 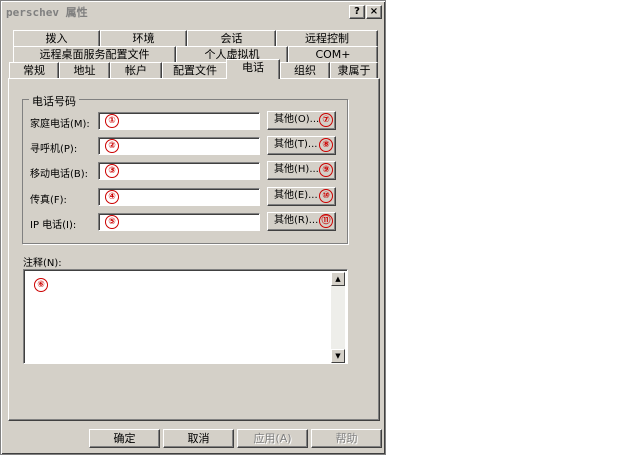 What do you see at coordinates (305, 70) in the screenshot?
I see `tab-organization: 组织` at bounding box center [305, 70].